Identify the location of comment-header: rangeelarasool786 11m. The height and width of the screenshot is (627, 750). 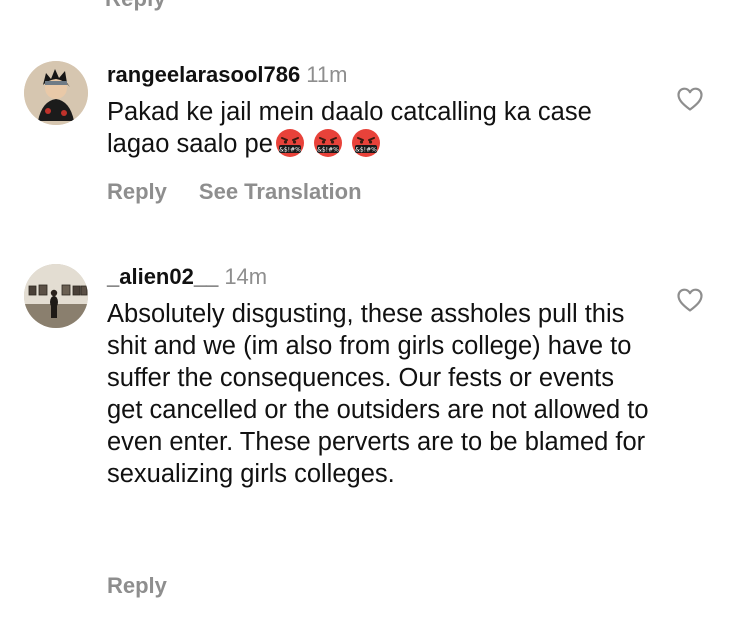
(227, 75).